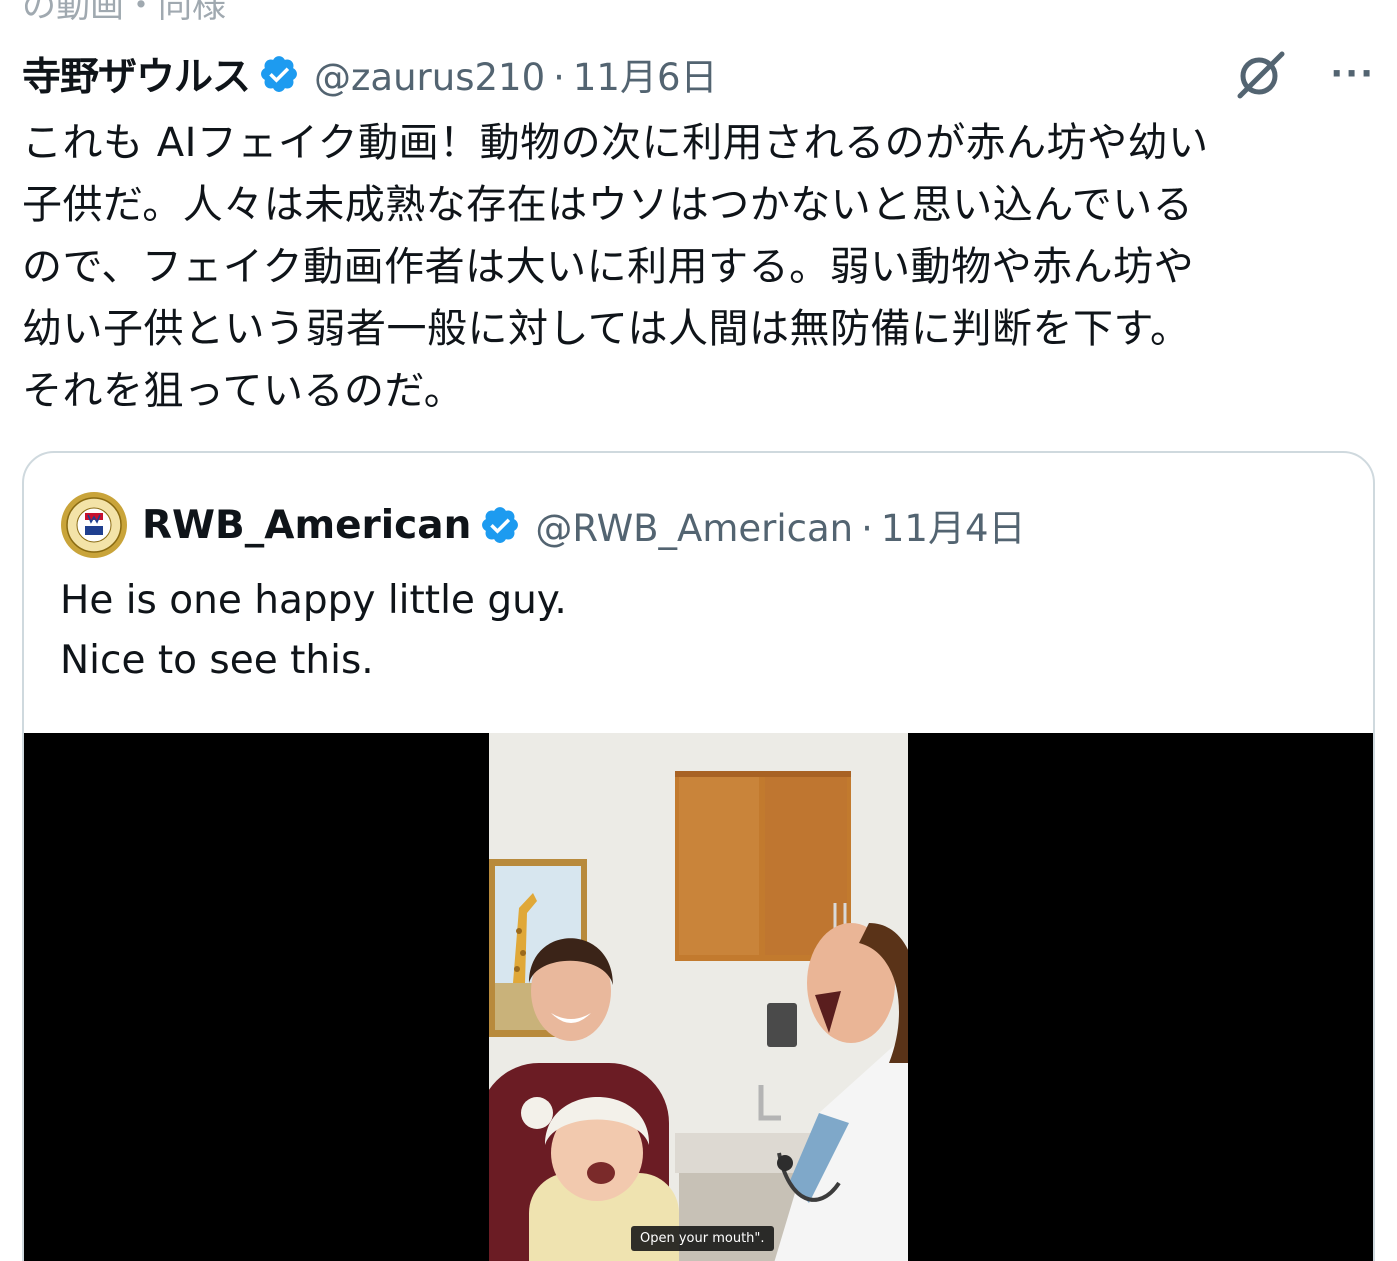 The height and width of the screenshot is (1261, 1397). I want to click on quoted-tweet-header: RWB_American @RWB_American · 11月4日, so click(706, 525).